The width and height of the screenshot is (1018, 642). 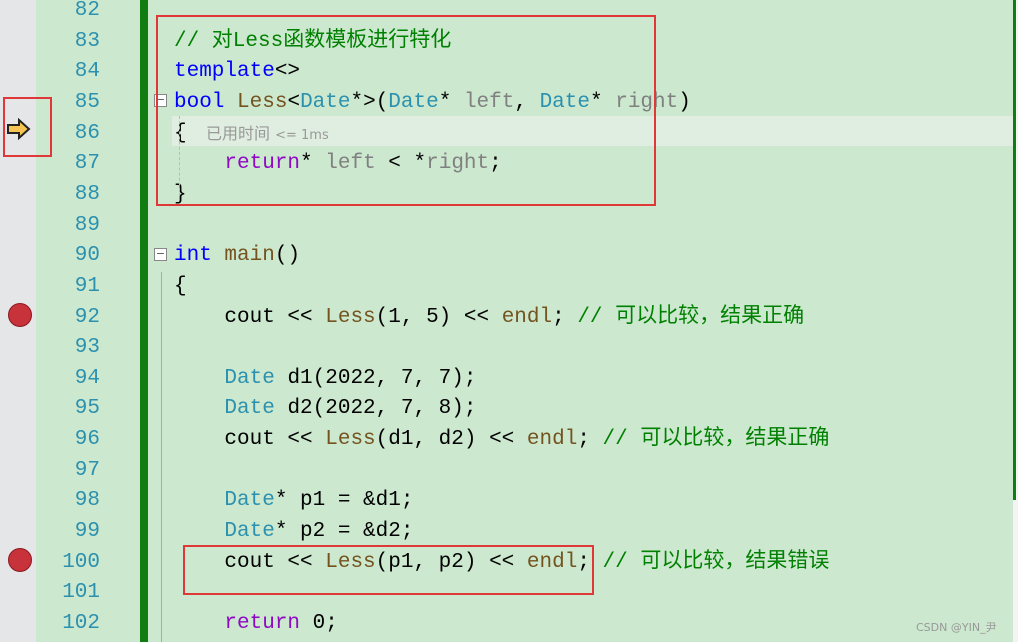 What do you see at coordinates (27, 127) in the screenshot?
I see `highlight-box-arrow` at bounding box center [27, 127].